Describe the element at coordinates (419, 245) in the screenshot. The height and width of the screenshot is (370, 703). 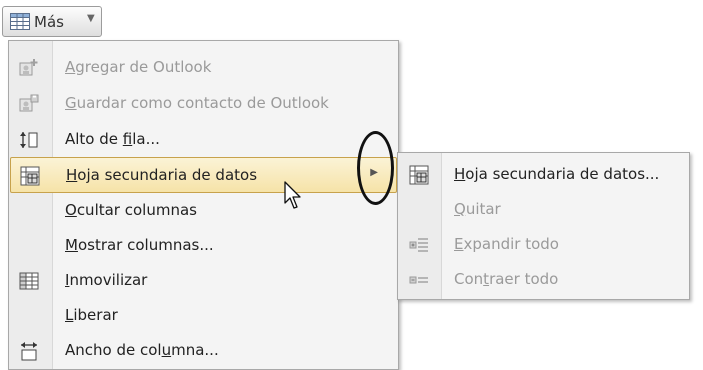
I see `expand-all-icon` at that location.